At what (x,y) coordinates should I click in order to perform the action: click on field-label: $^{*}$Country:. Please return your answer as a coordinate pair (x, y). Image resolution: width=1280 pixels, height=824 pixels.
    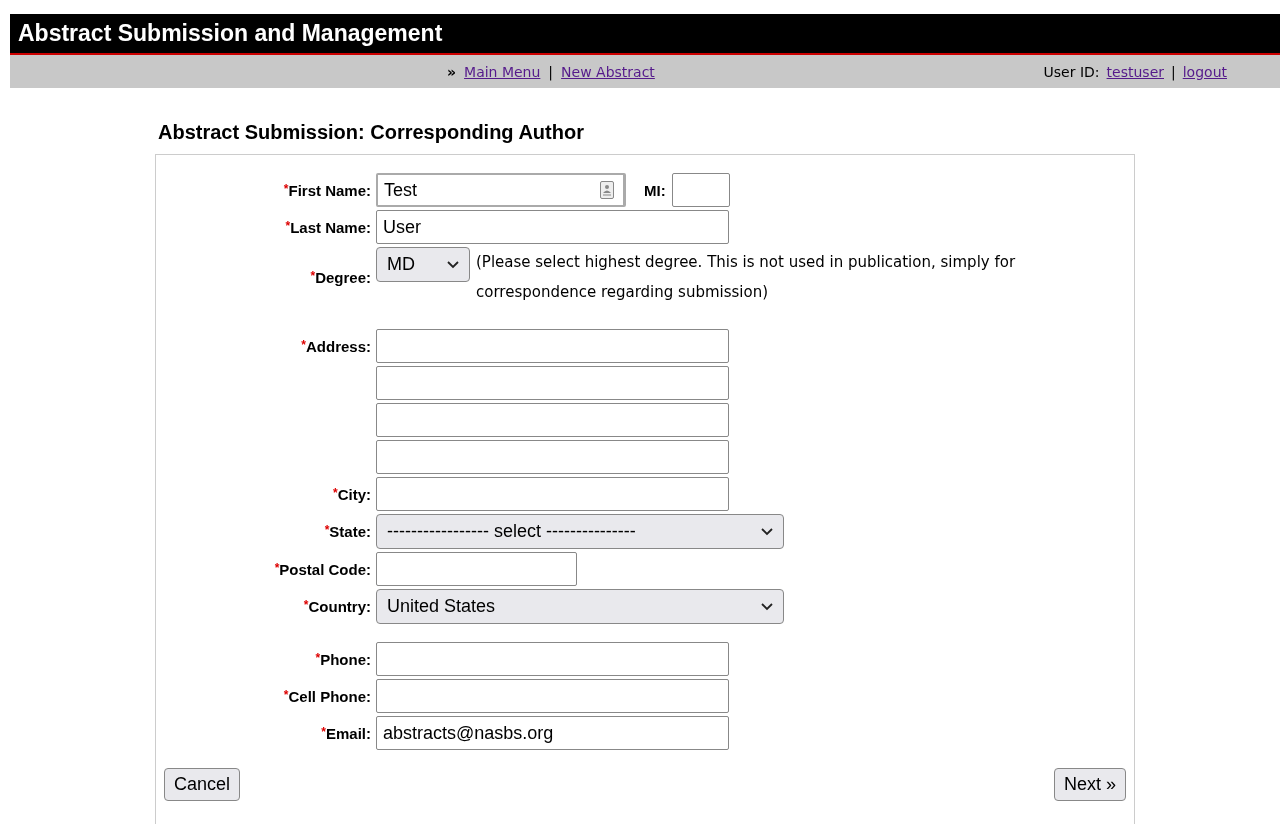
    Looking at the image, I should click on (337, 606).